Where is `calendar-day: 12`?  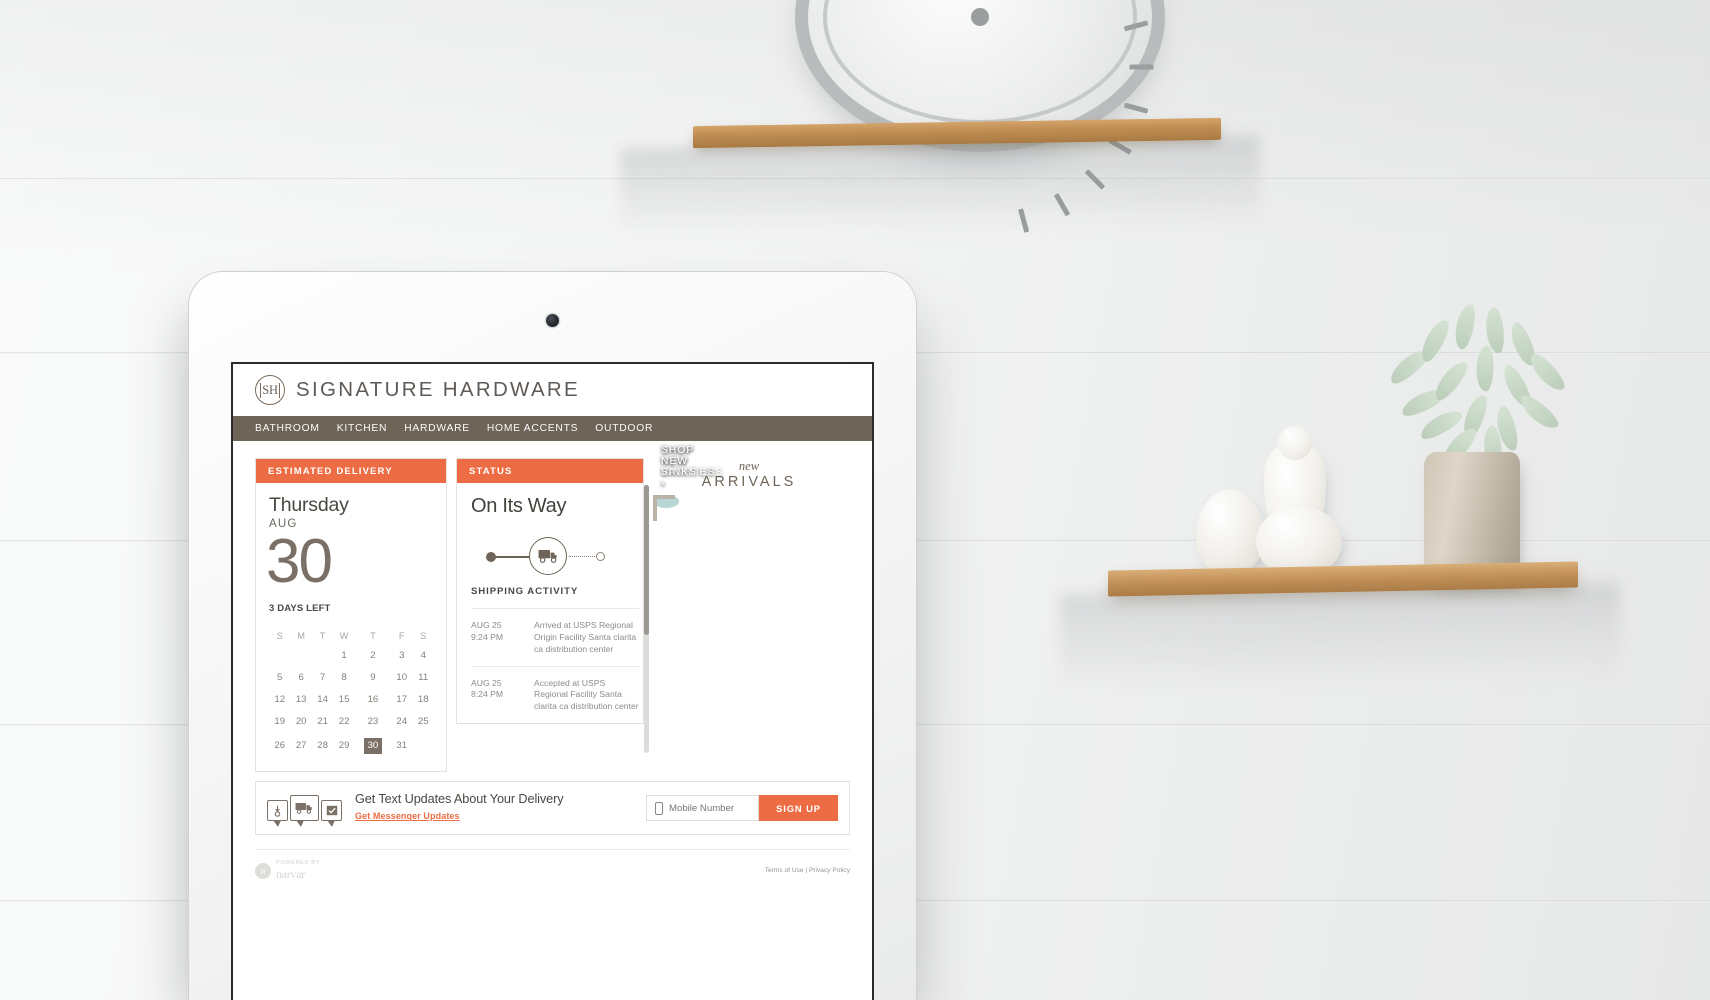
calendar-day: 12 is located at coordinates (280, 699).